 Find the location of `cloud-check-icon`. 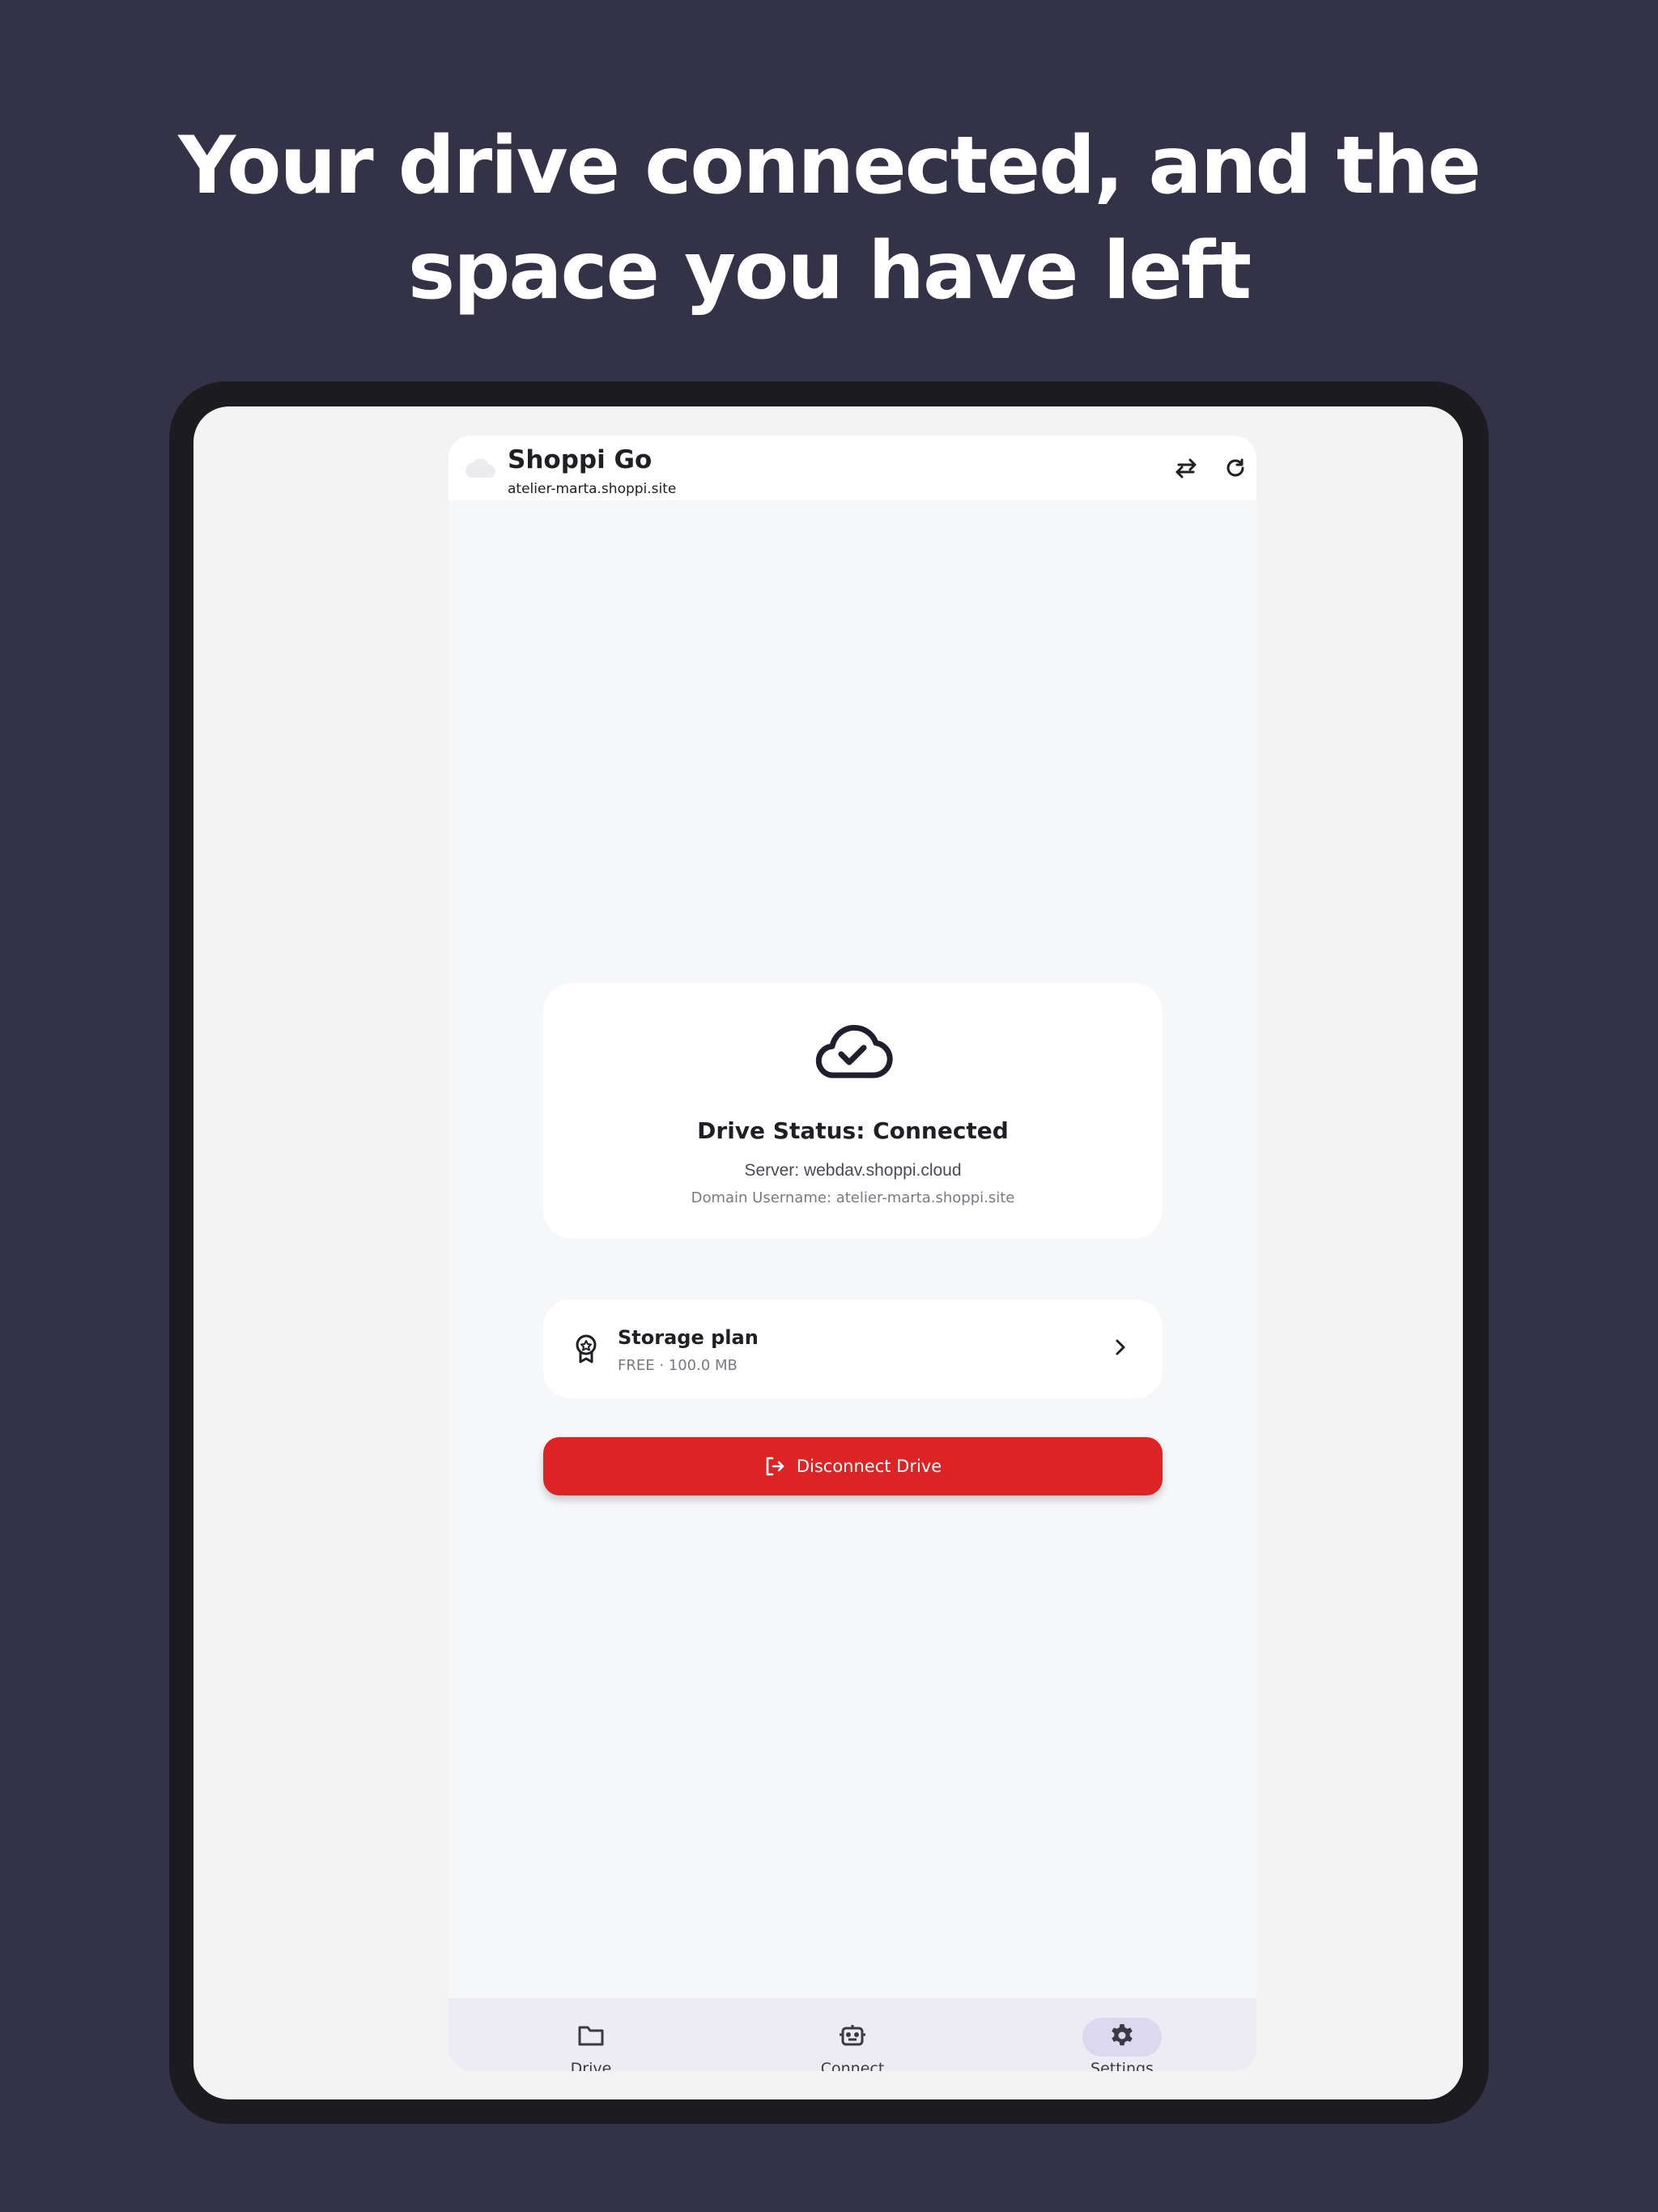

cloud-check-icon is located at coordinates (852, 1053).